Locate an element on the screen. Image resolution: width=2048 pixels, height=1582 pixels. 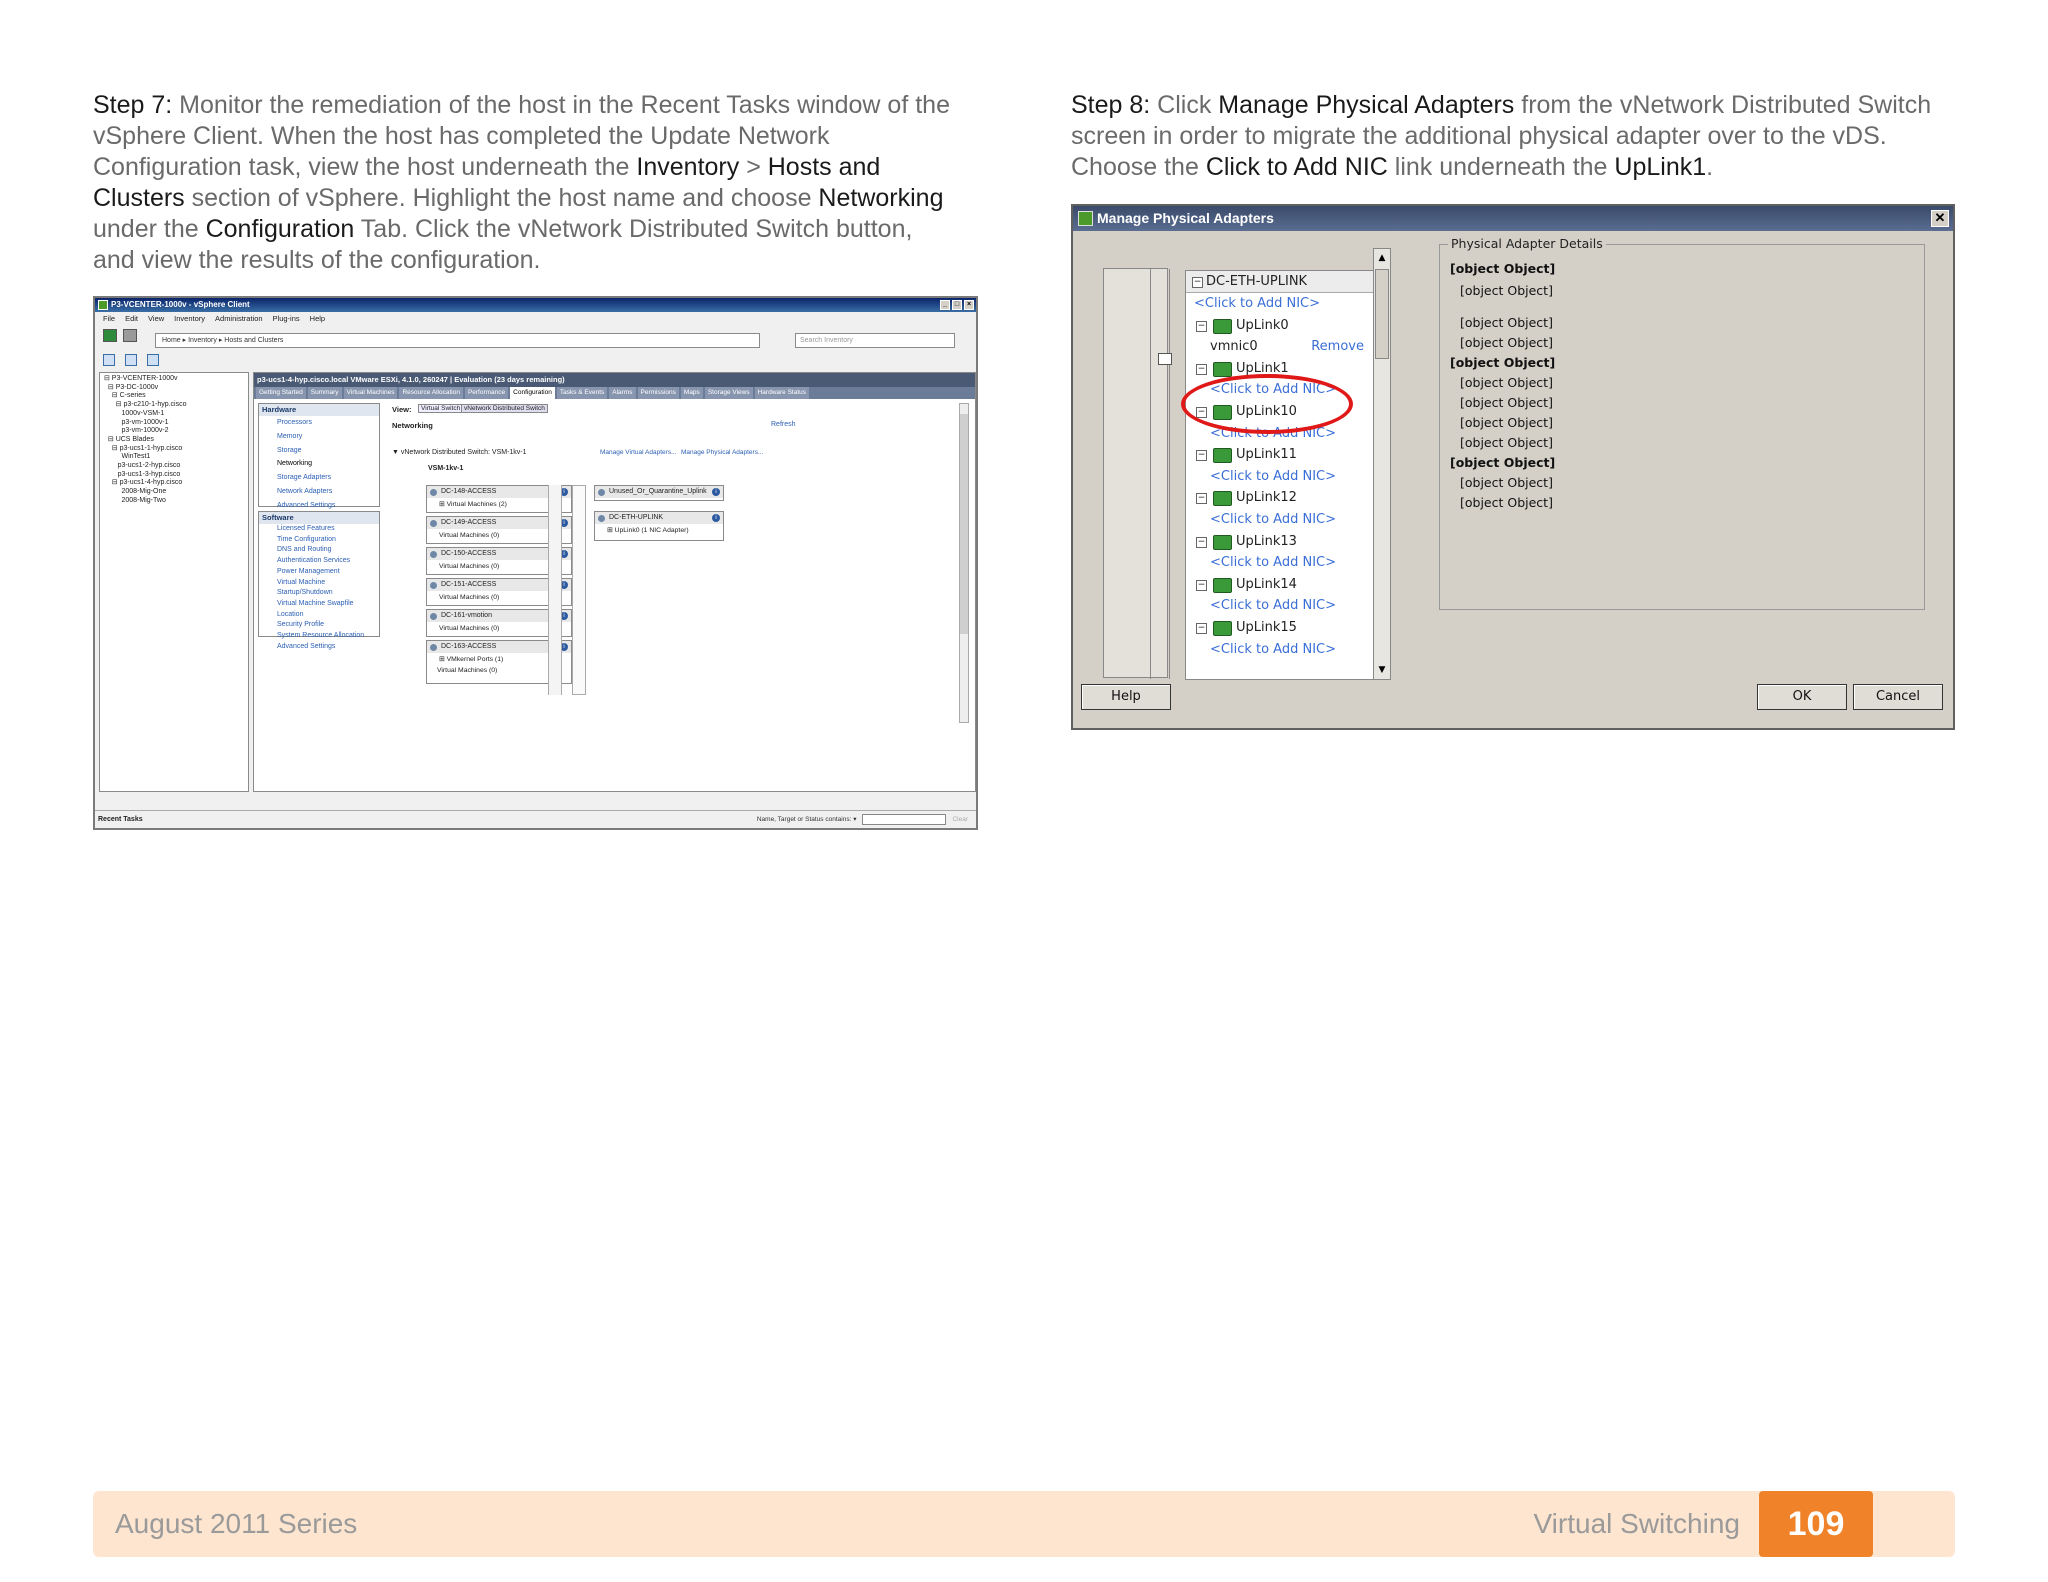
remove-link: Remove is located at coordinates (1337, 347).